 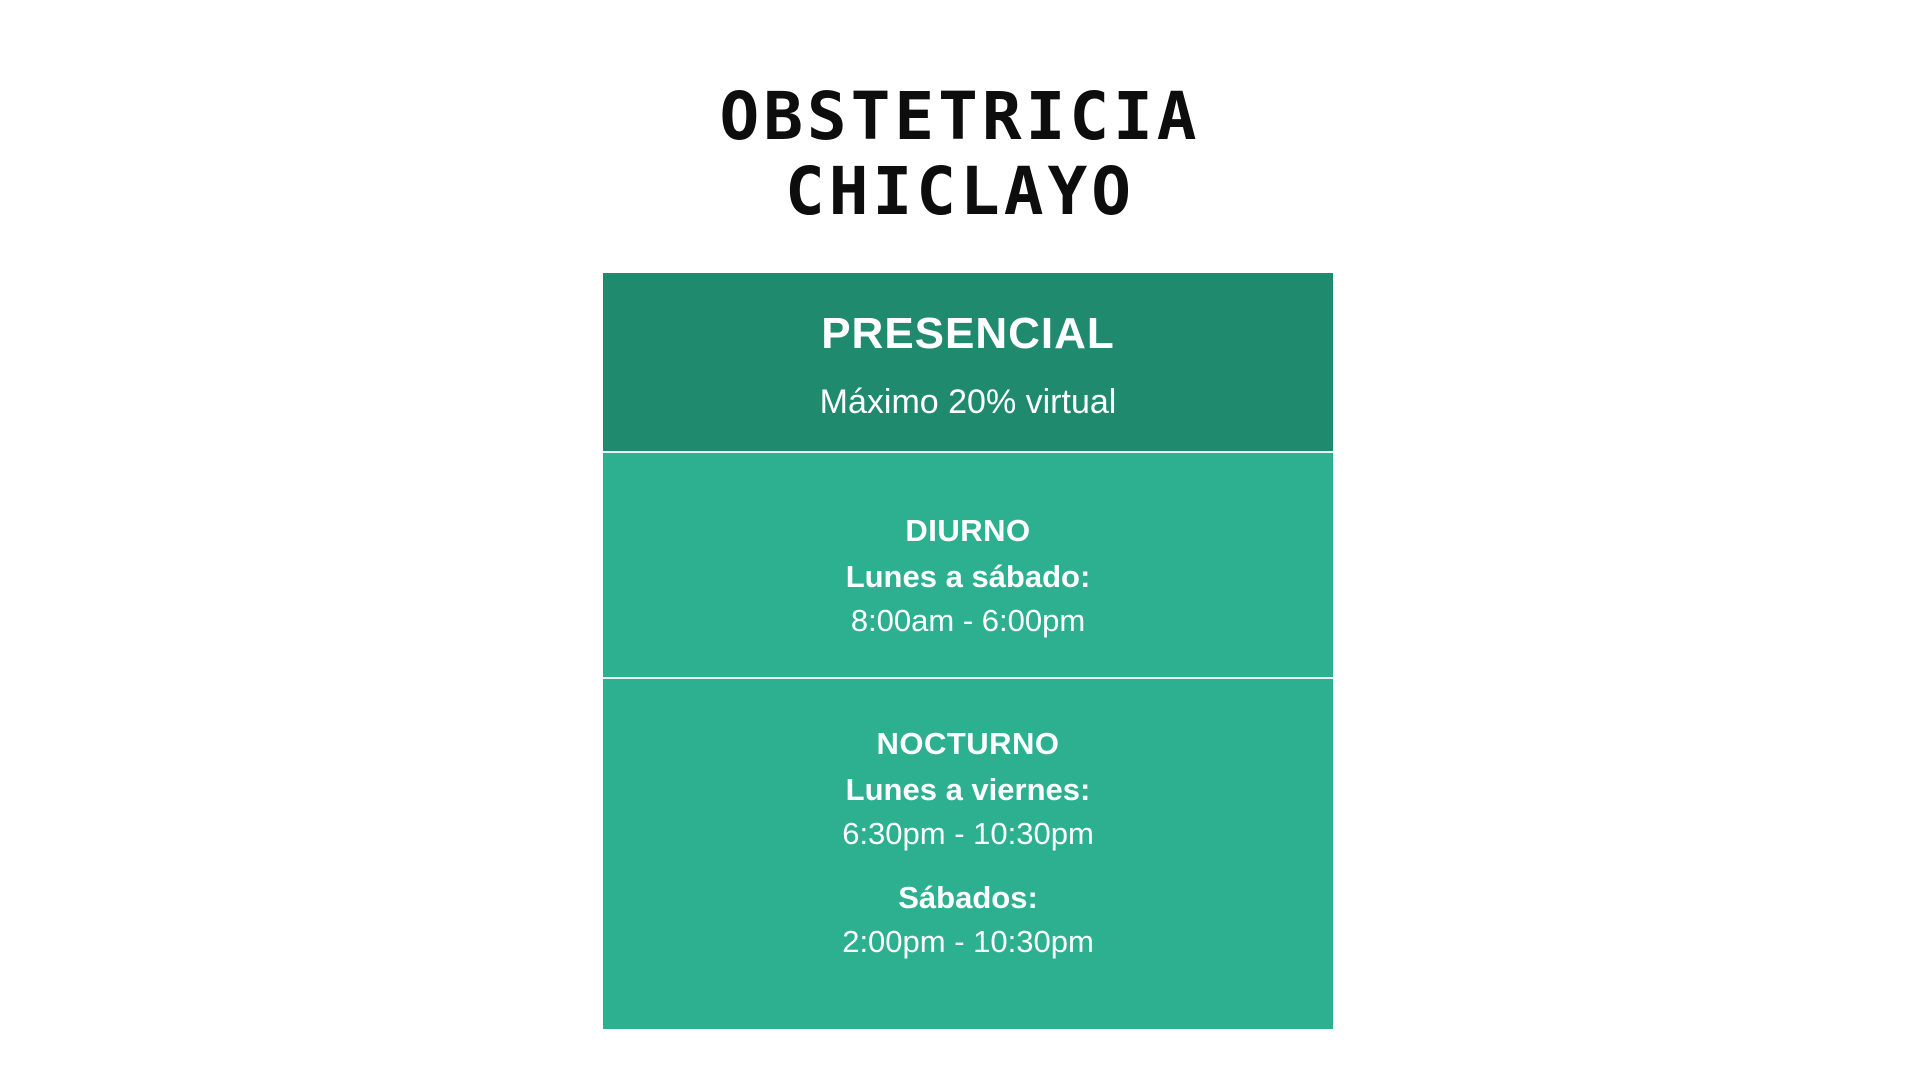 I want to click on nocturno-weekdays: Lunes a viernes:, so click(x=968, y=789).